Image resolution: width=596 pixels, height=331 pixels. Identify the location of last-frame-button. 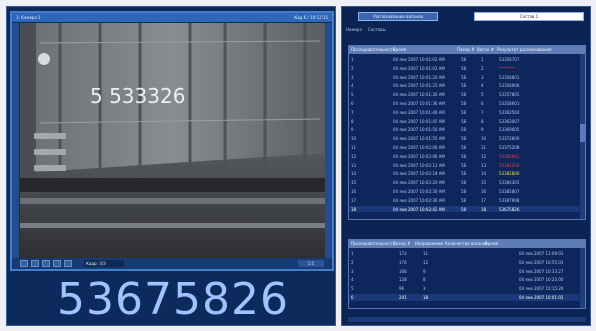
(68, 263).